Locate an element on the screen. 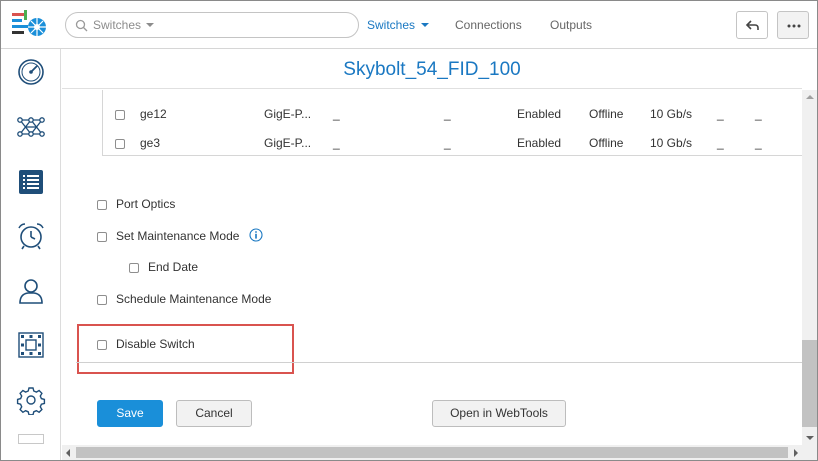  scroll-up-icon is located at coordinates (810, 97).